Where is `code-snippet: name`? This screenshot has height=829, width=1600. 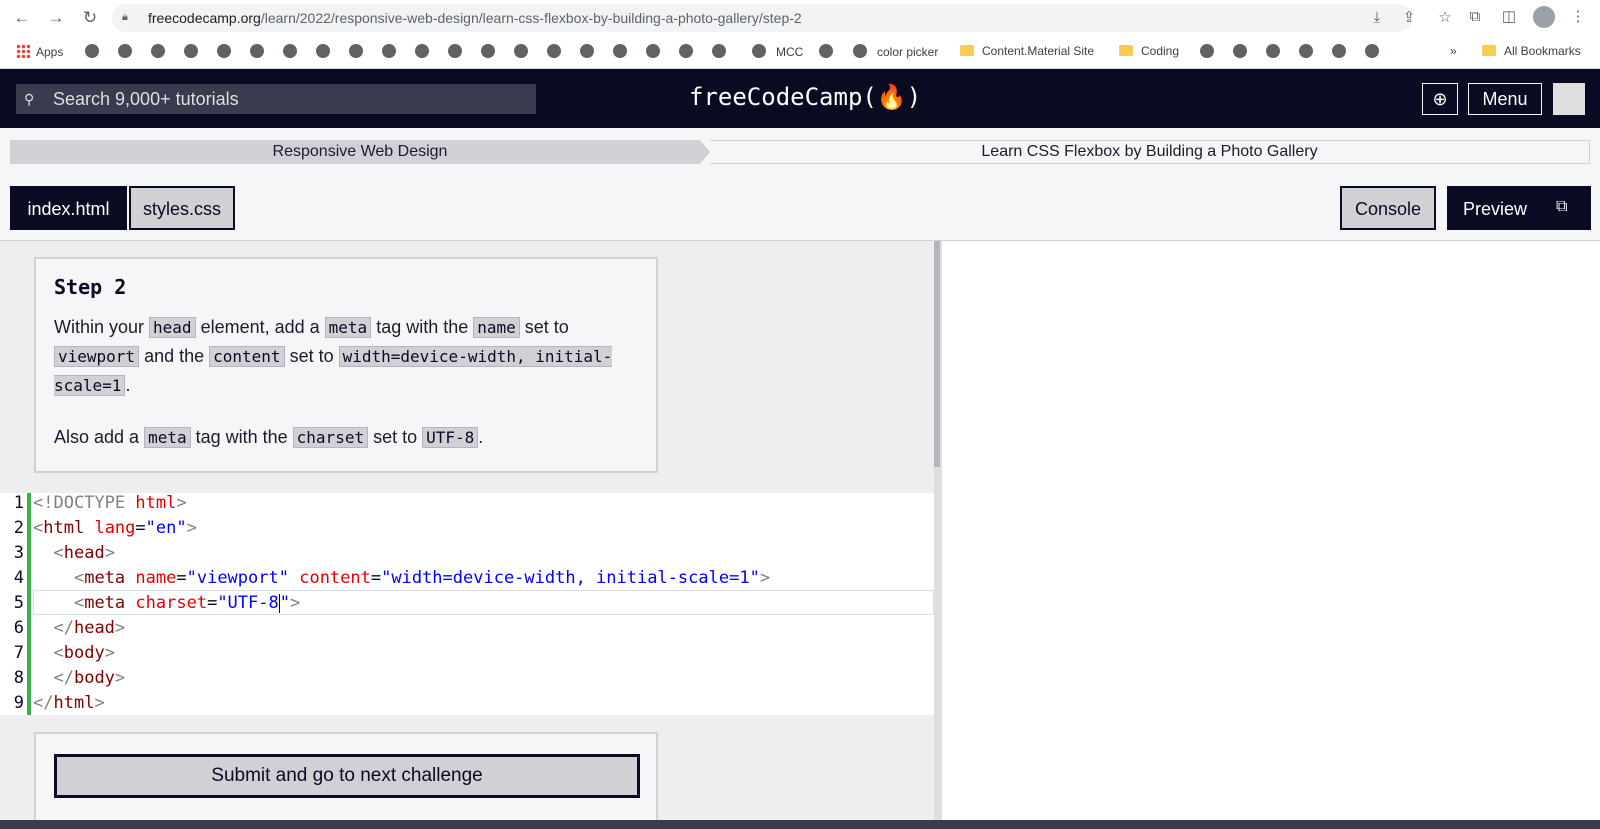 code-snippet: name is located at coordinates (496, 327).